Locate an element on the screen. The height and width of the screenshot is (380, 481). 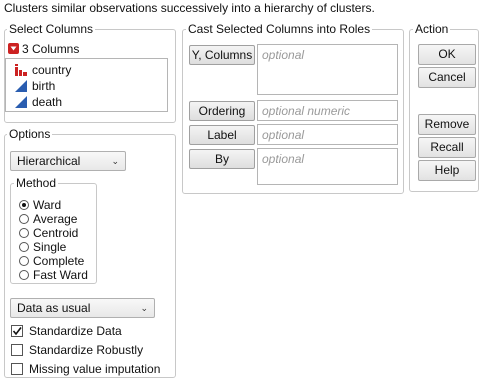
nominal-bar-icon is located at coordinates (21, 70).